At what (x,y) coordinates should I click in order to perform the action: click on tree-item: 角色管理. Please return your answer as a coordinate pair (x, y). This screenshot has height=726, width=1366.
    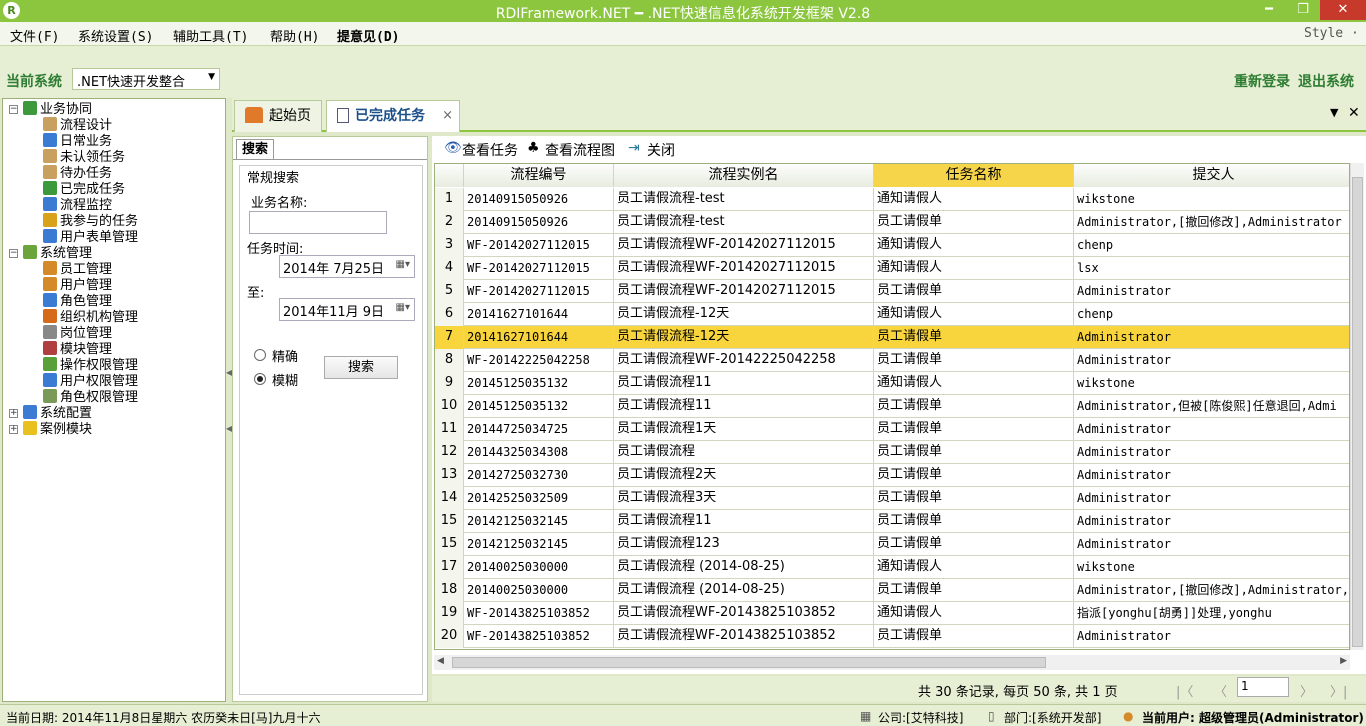
    Looking at the image, I should click on (77, 301).